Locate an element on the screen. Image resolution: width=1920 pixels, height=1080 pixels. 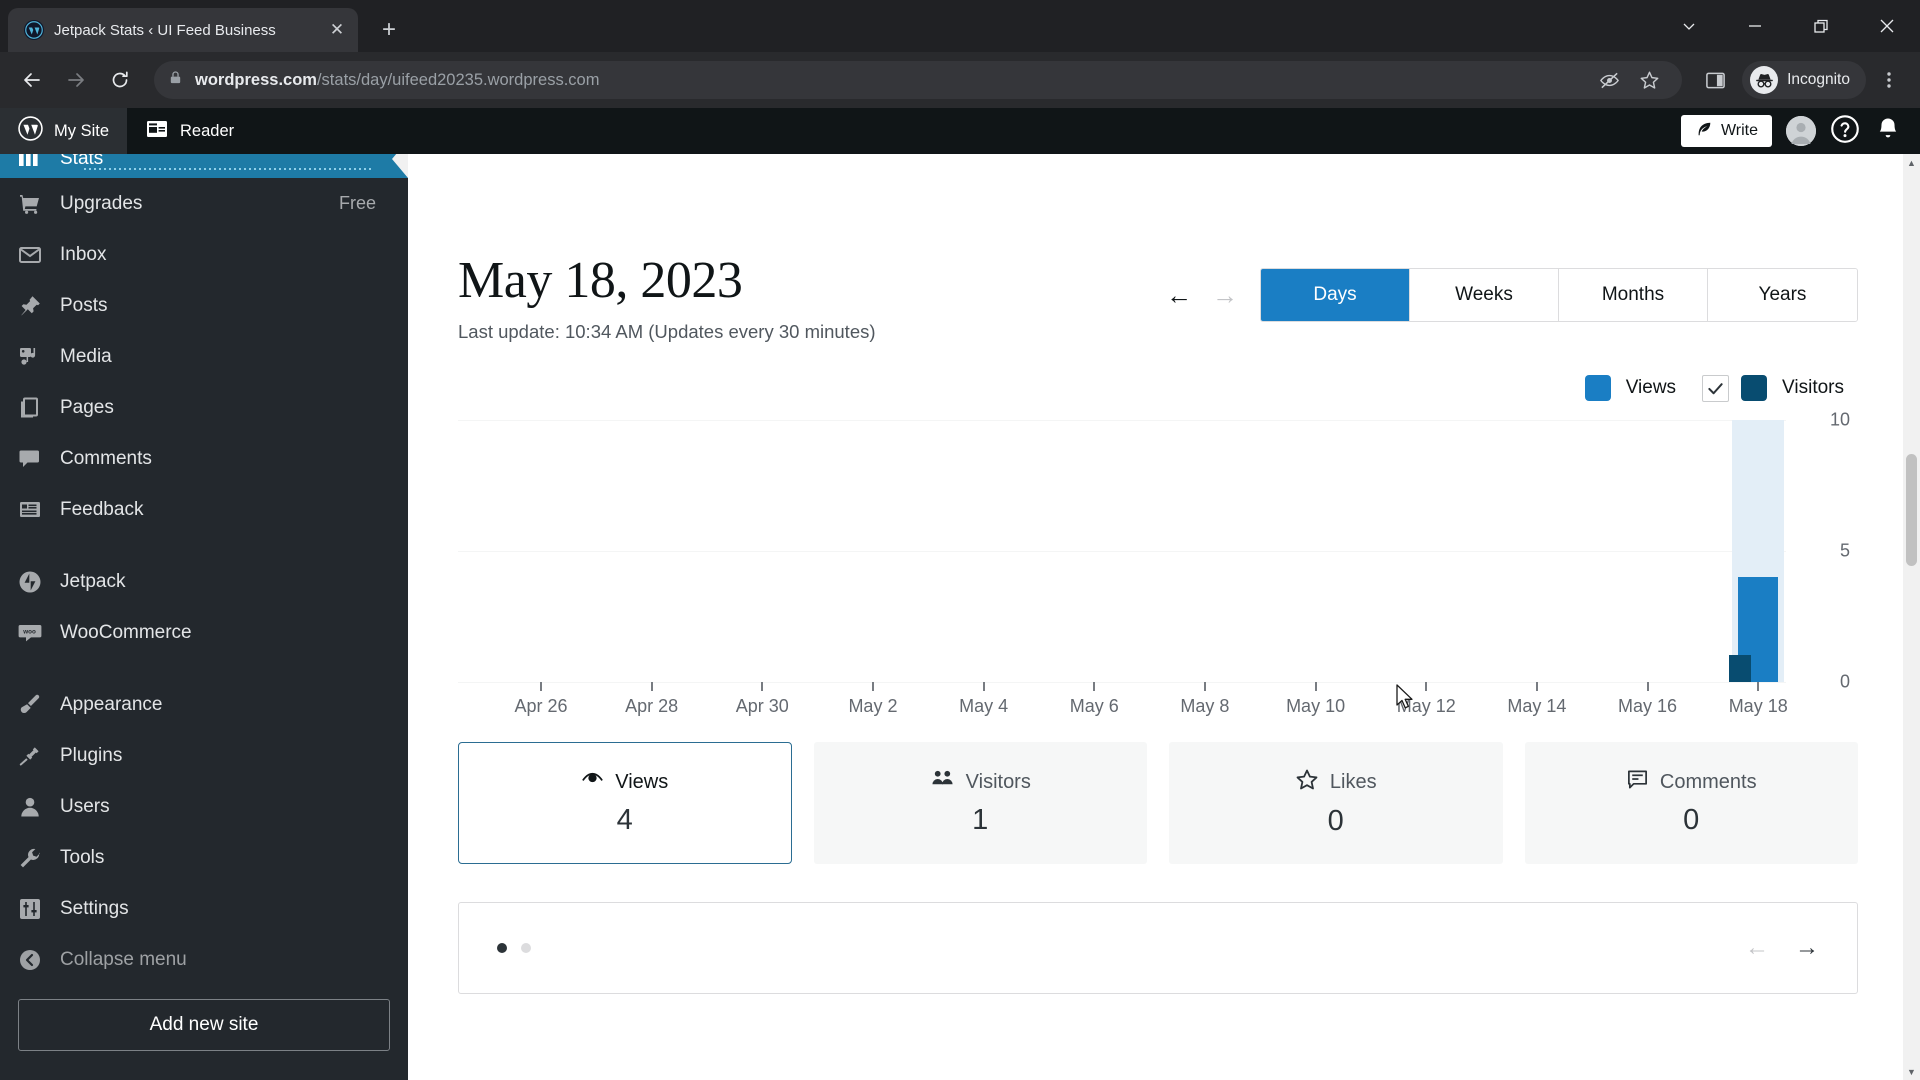
scrollbar-up-arrow: ▲ is located at coordinates (1911, 162).